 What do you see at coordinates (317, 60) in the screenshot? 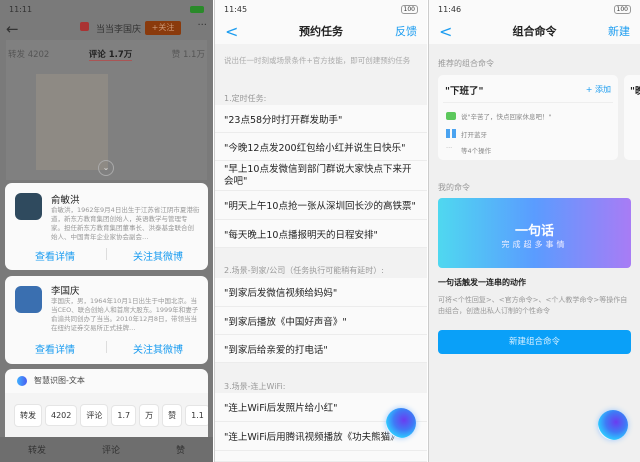
I see `intro-text: 说出任一时刻或场景条件+官方技能，即可创建预约任务` at bounding box center [317, 60].